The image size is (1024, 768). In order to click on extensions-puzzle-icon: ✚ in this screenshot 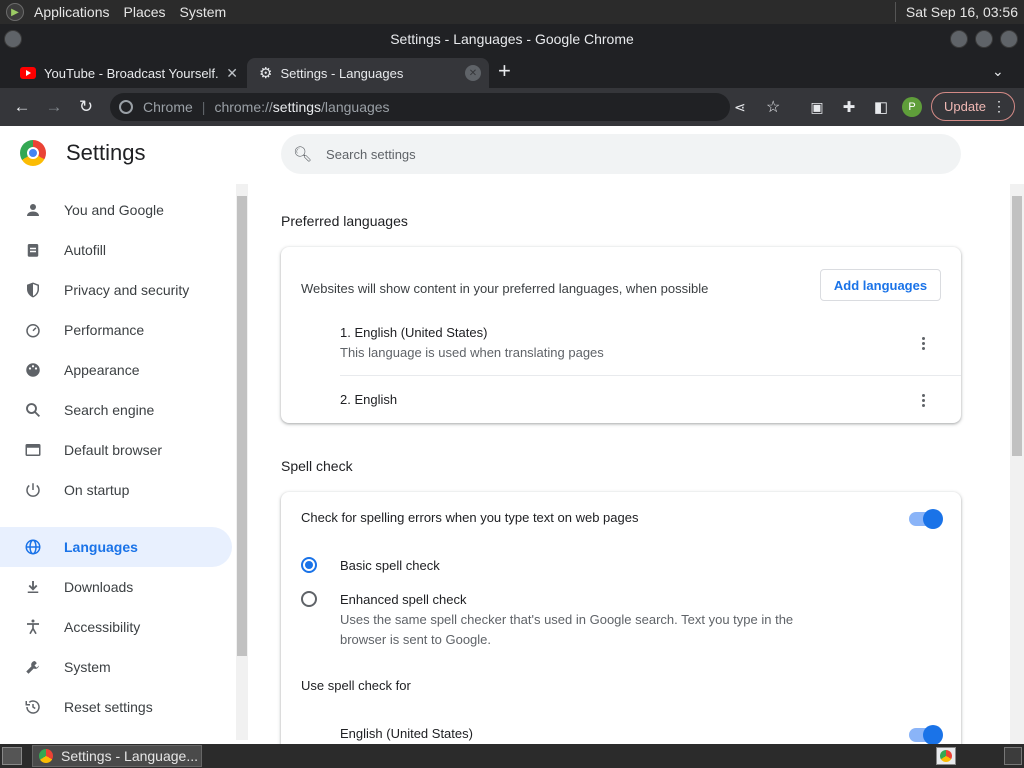, I will do `click(849, 107)`.